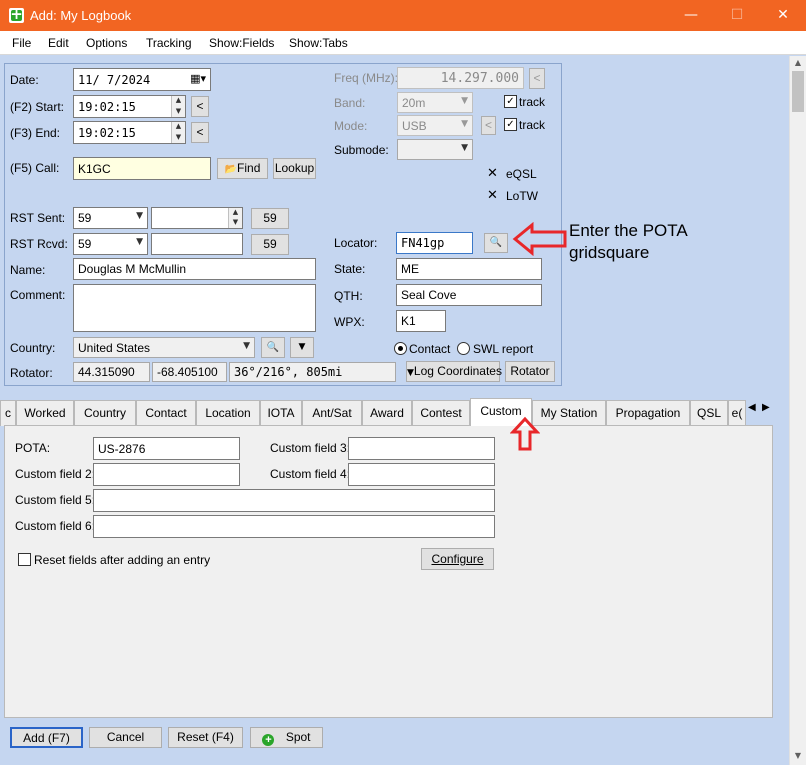 This screenshot has height=765, width=806. What do you see at coordinates (798, 756) in the screenshot?
I see `scroll-down-icon: ▼` at bounding box center [798, 756].